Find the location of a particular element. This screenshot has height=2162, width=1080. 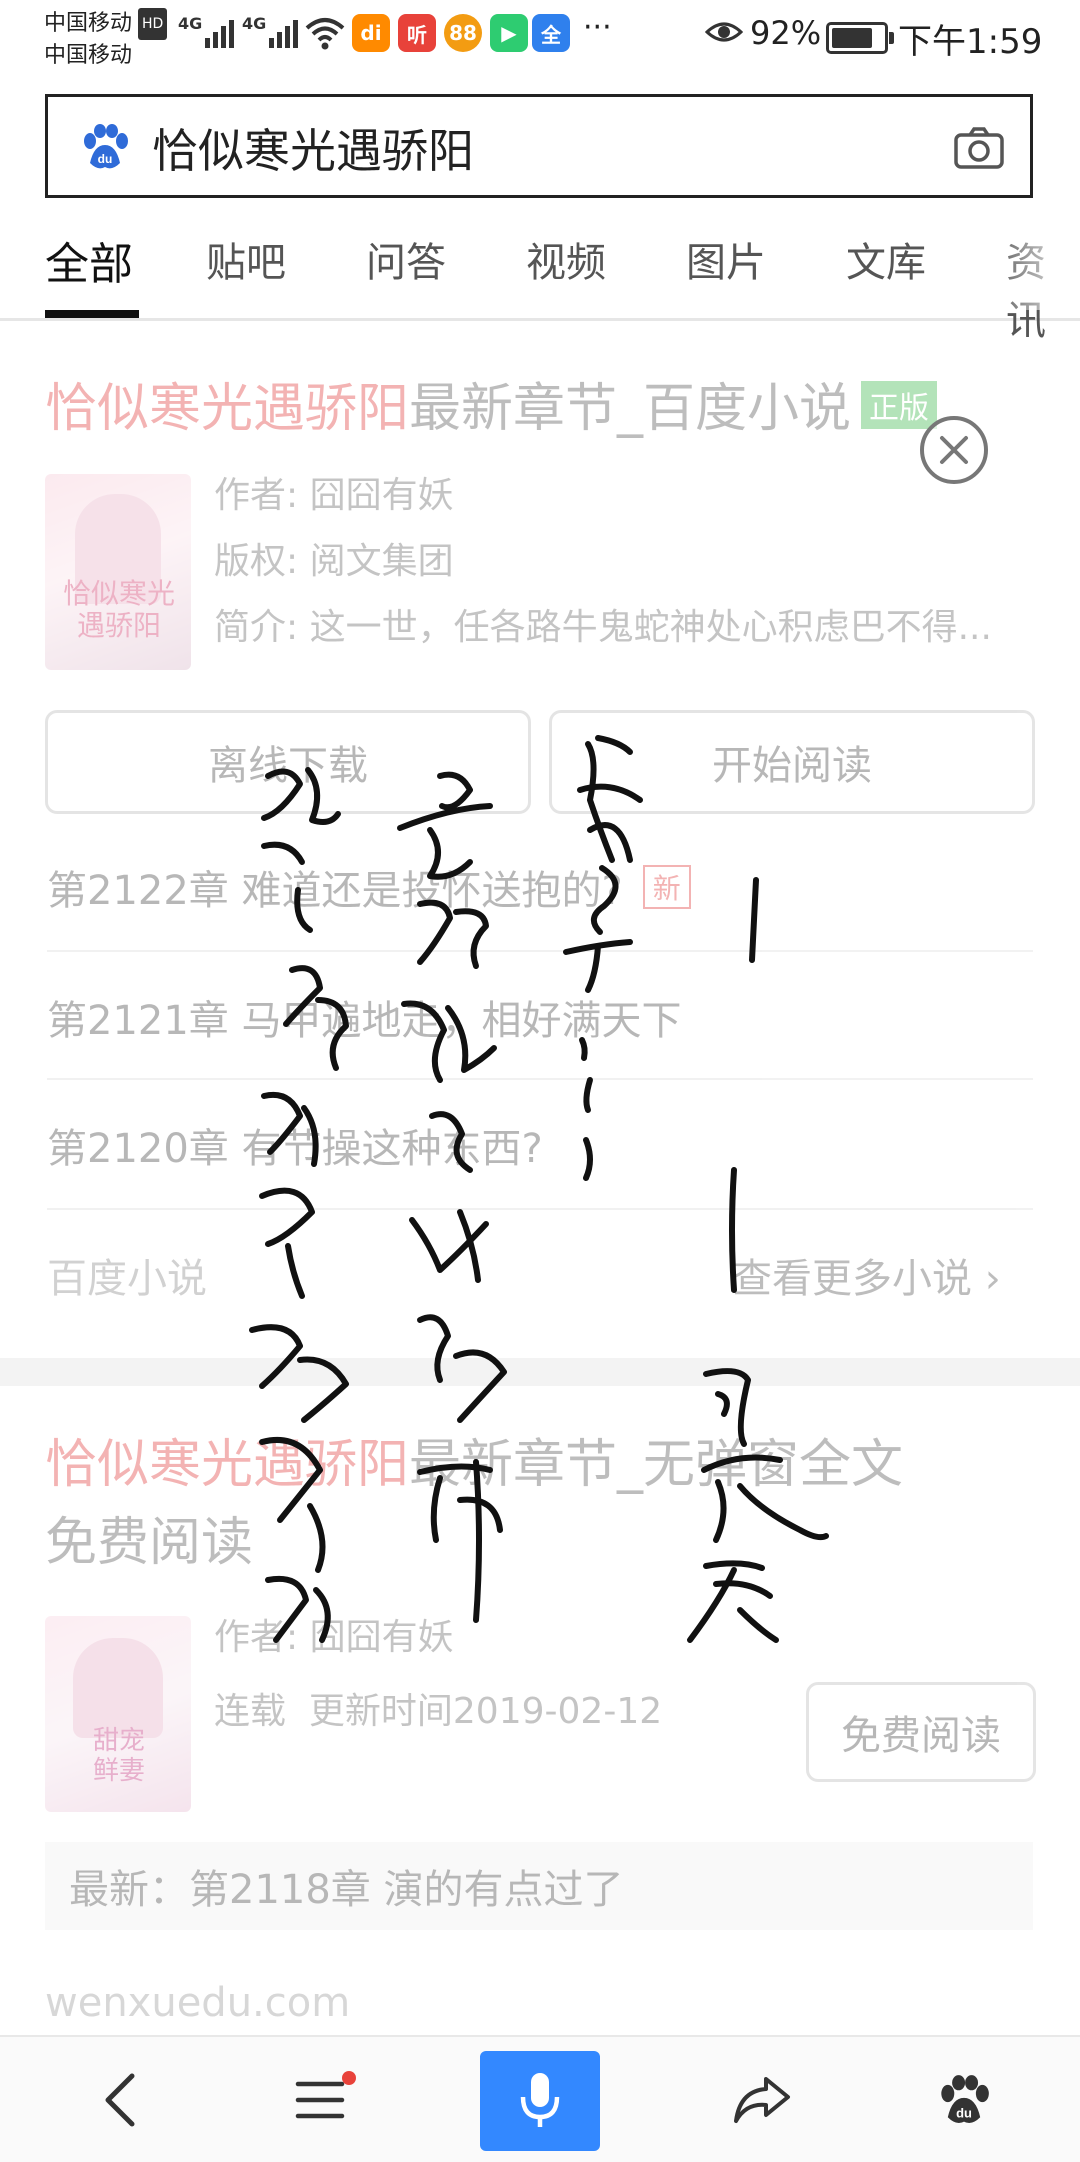

didi-app-icon: di is located at coordinates (371, 33).